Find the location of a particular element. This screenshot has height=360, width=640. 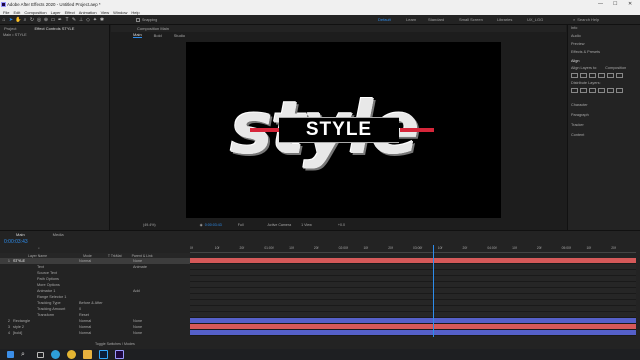

menu-view: View is located at coordinates (105, 12).